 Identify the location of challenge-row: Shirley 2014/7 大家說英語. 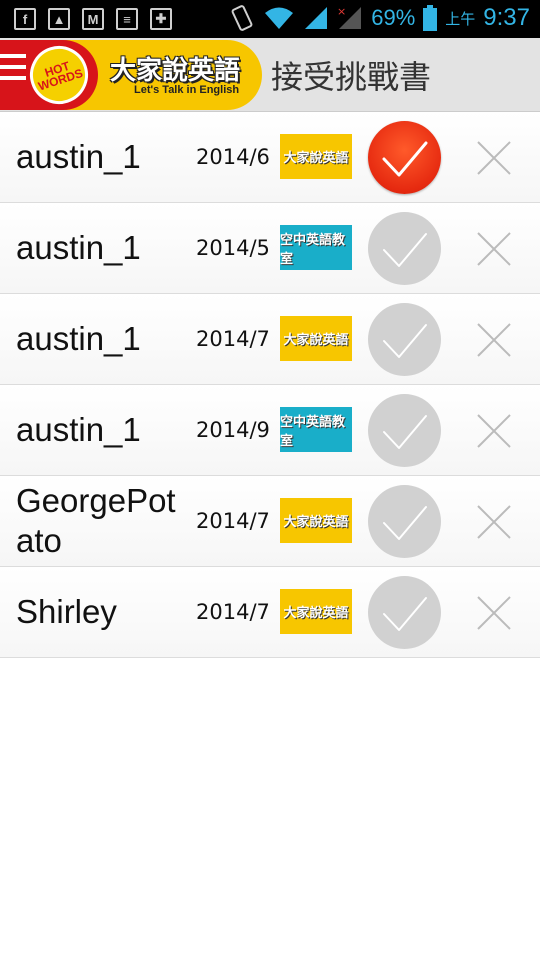
(270, 612).